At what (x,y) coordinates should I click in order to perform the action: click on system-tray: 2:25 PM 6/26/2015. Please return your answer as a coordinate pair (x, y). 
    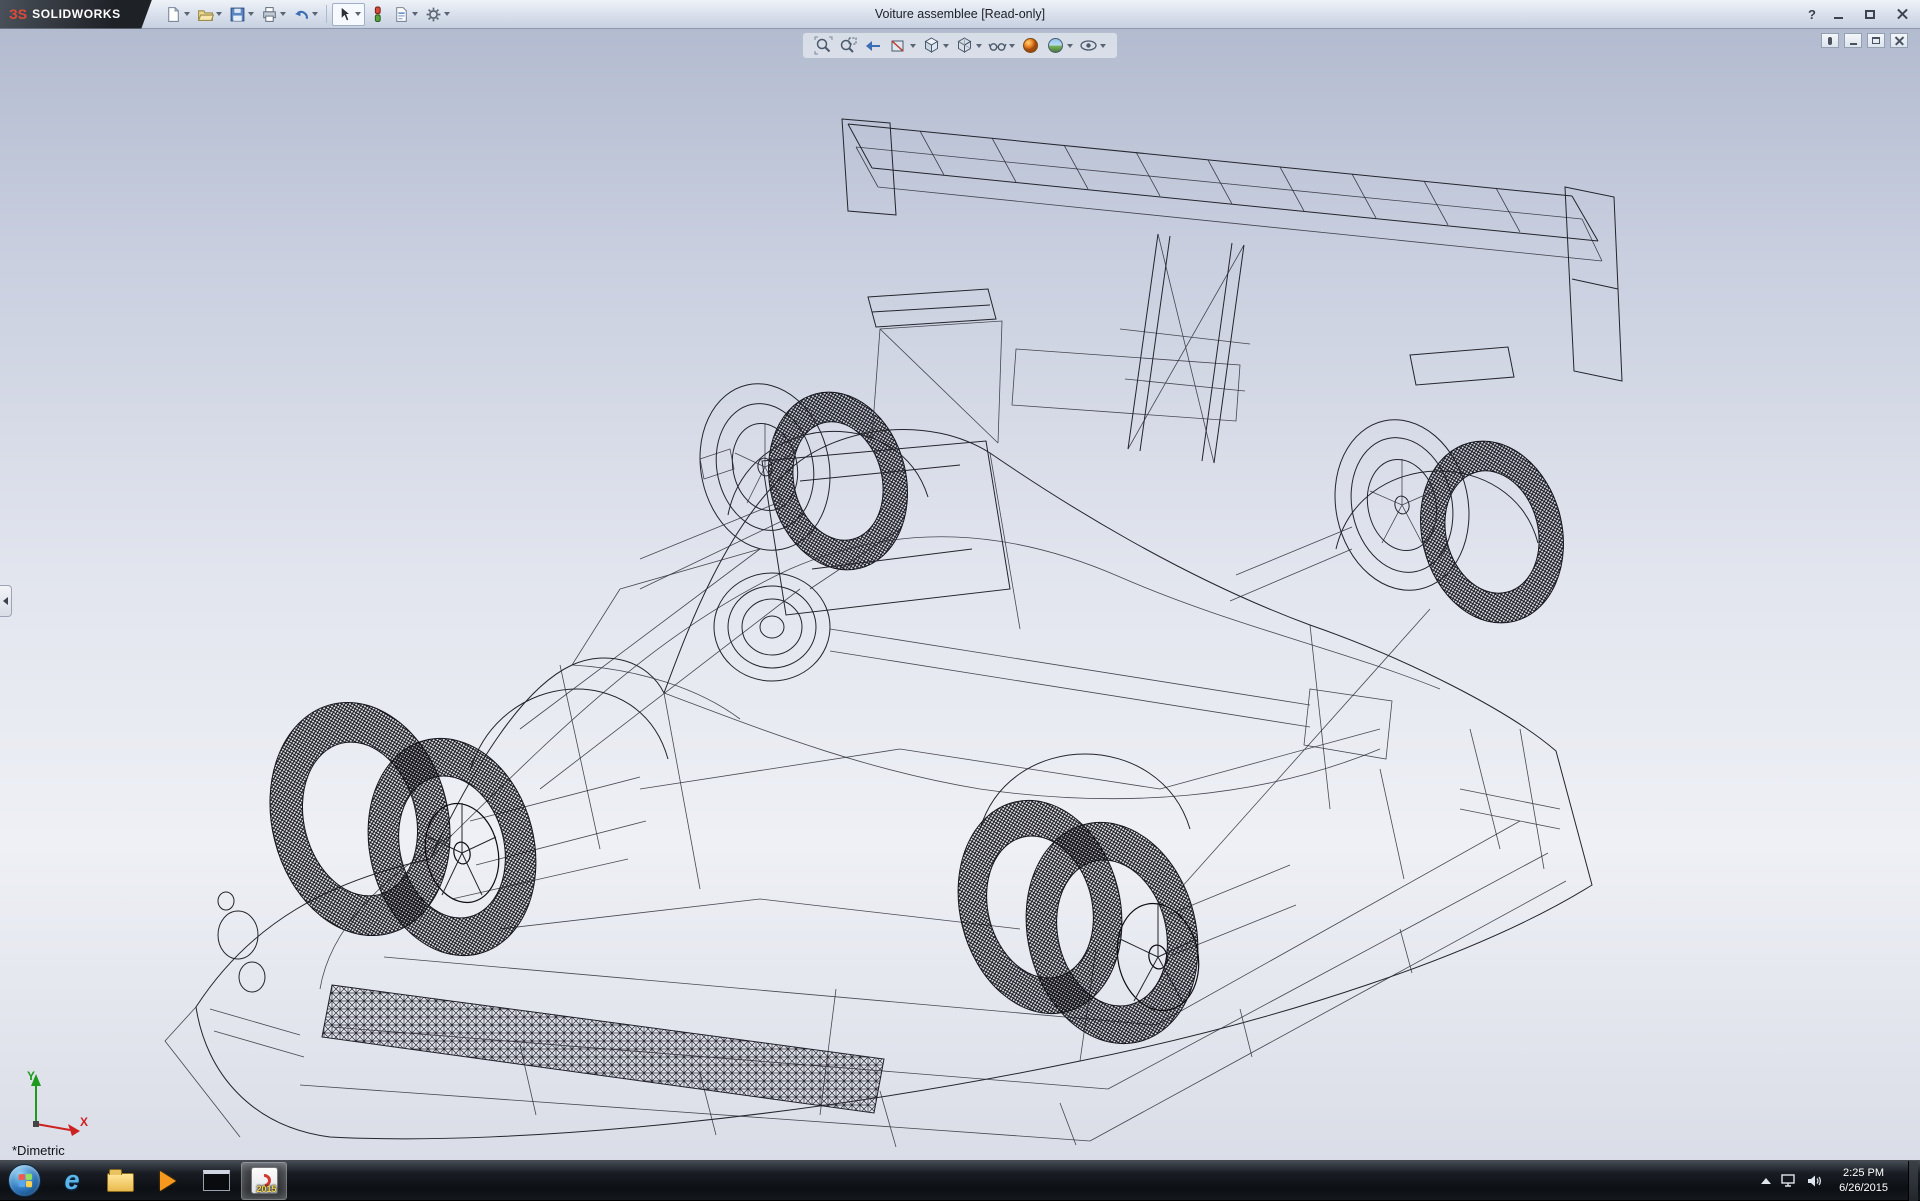
    Looking at the image, I should click on (1840, 1180).